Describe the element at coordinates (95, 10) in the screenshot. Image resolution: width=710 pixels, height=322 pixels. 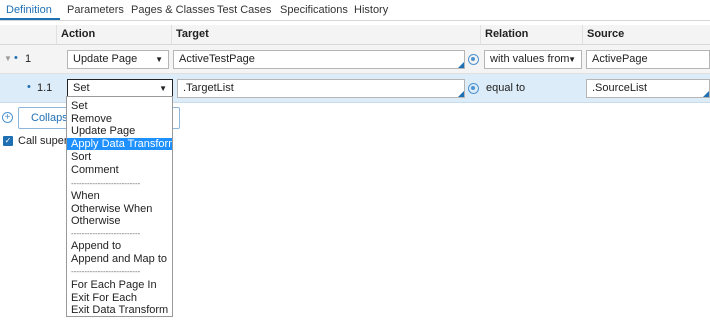
I see `tab-parameters: Parameters` at that location.